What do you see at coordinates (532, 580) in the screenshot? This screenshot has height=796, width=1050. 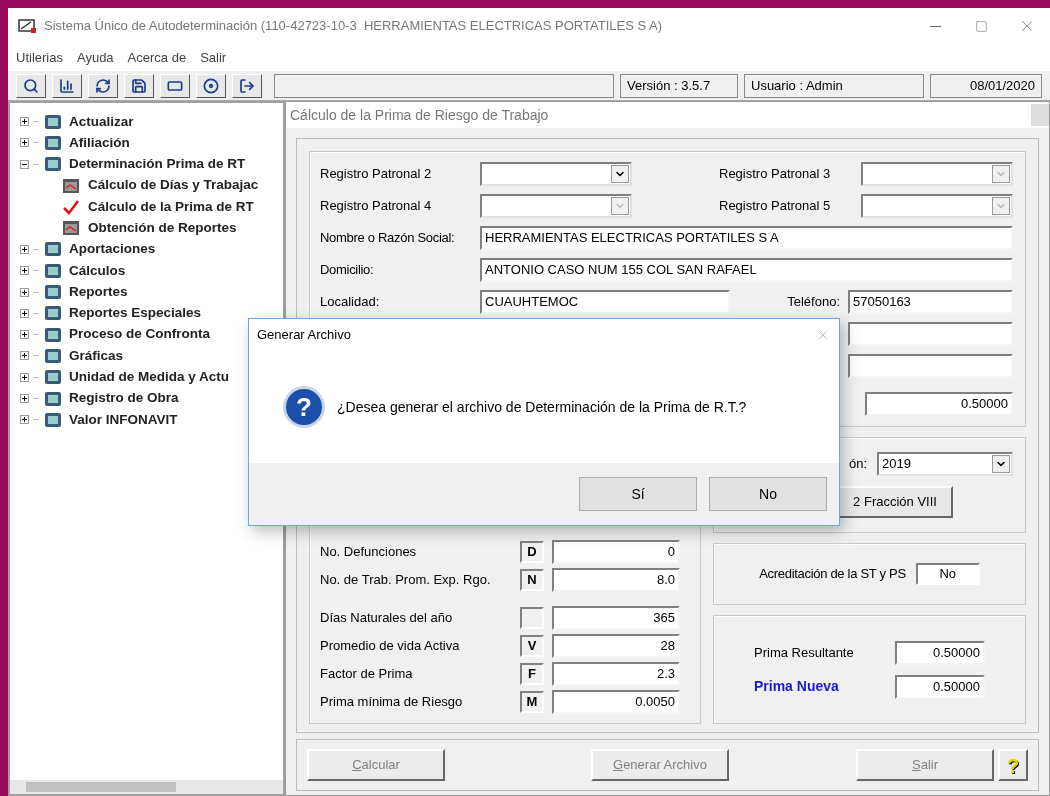 I see `factor-letter: N` at bounding box center [532, 580].